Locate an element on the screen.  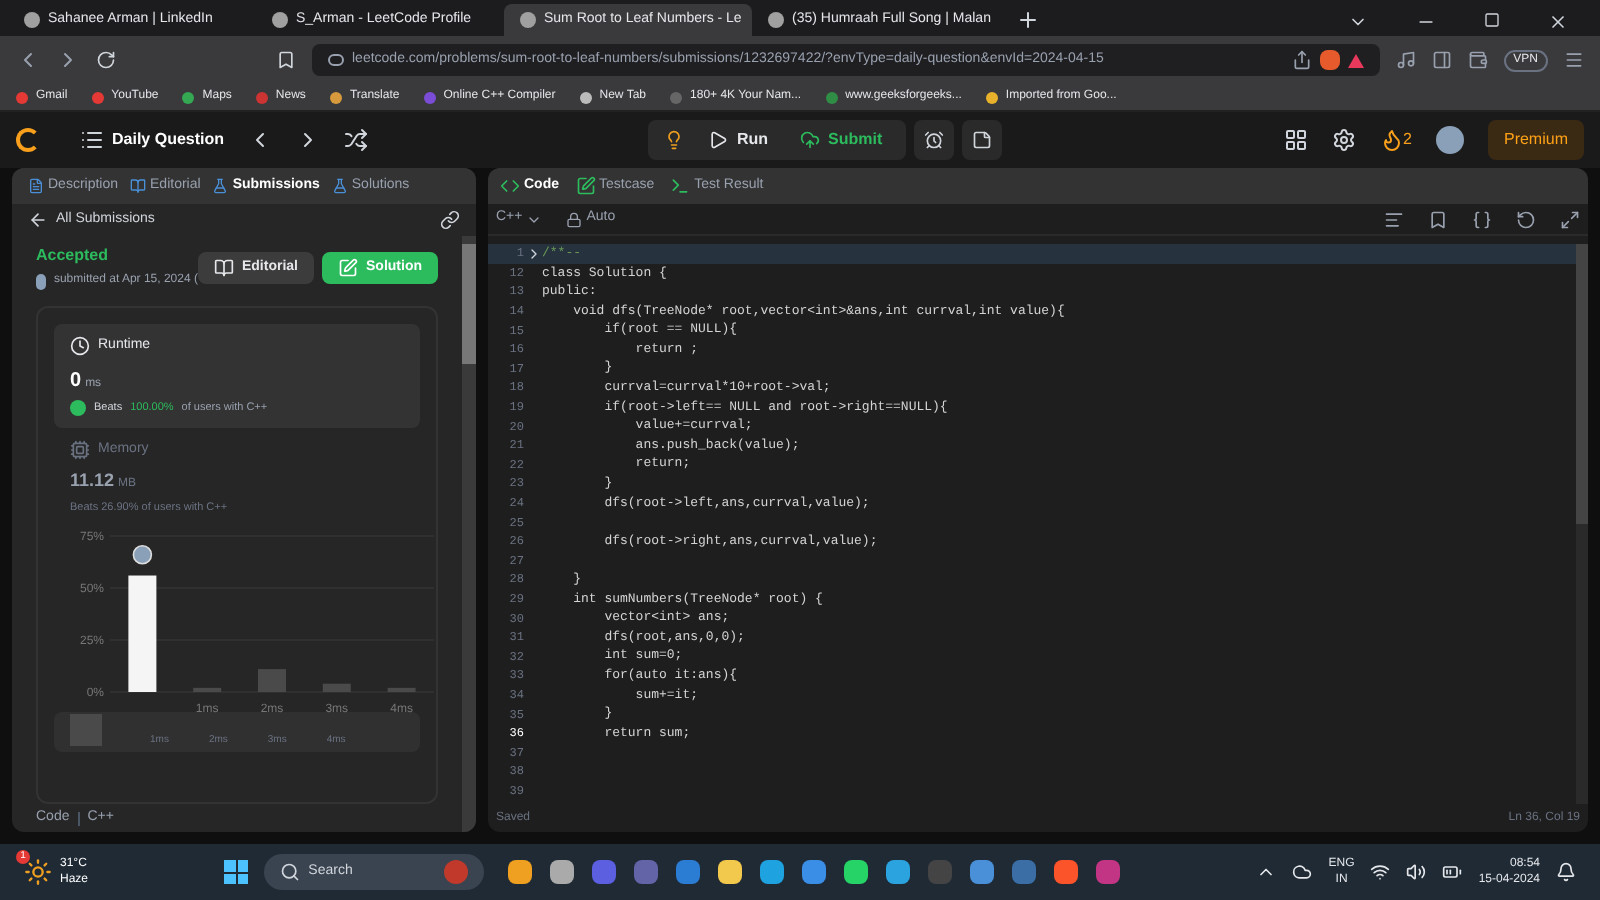
premium-button: Premium is located at coordinates (1535, 140).